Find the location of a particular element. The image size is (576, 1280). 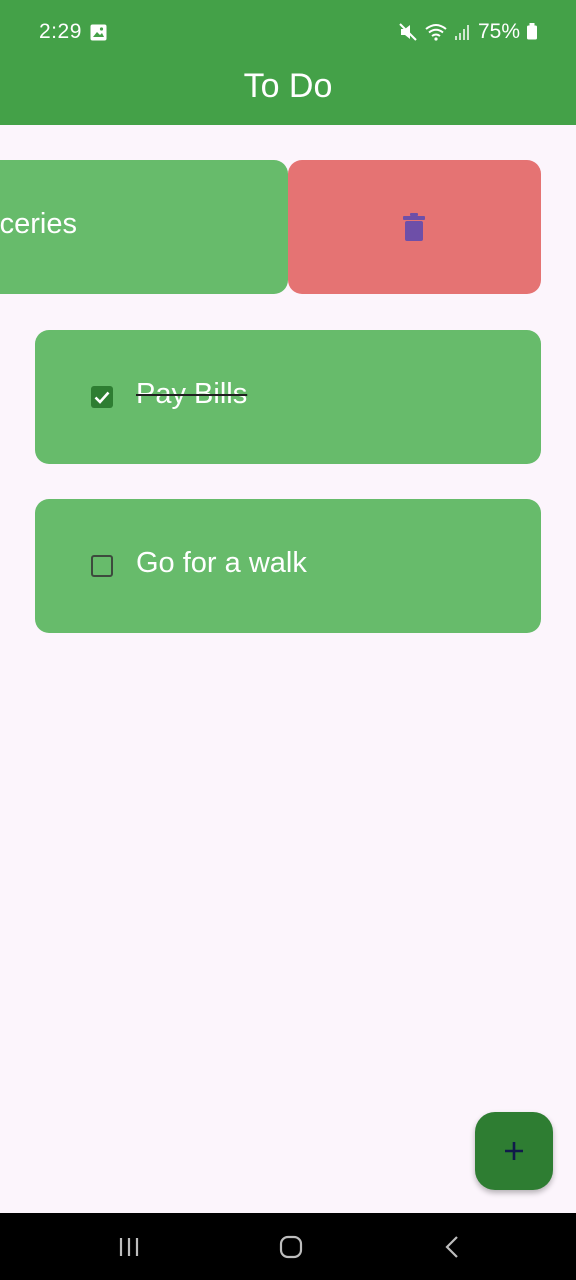

plus-icon is located at coordinates (514, 1151).